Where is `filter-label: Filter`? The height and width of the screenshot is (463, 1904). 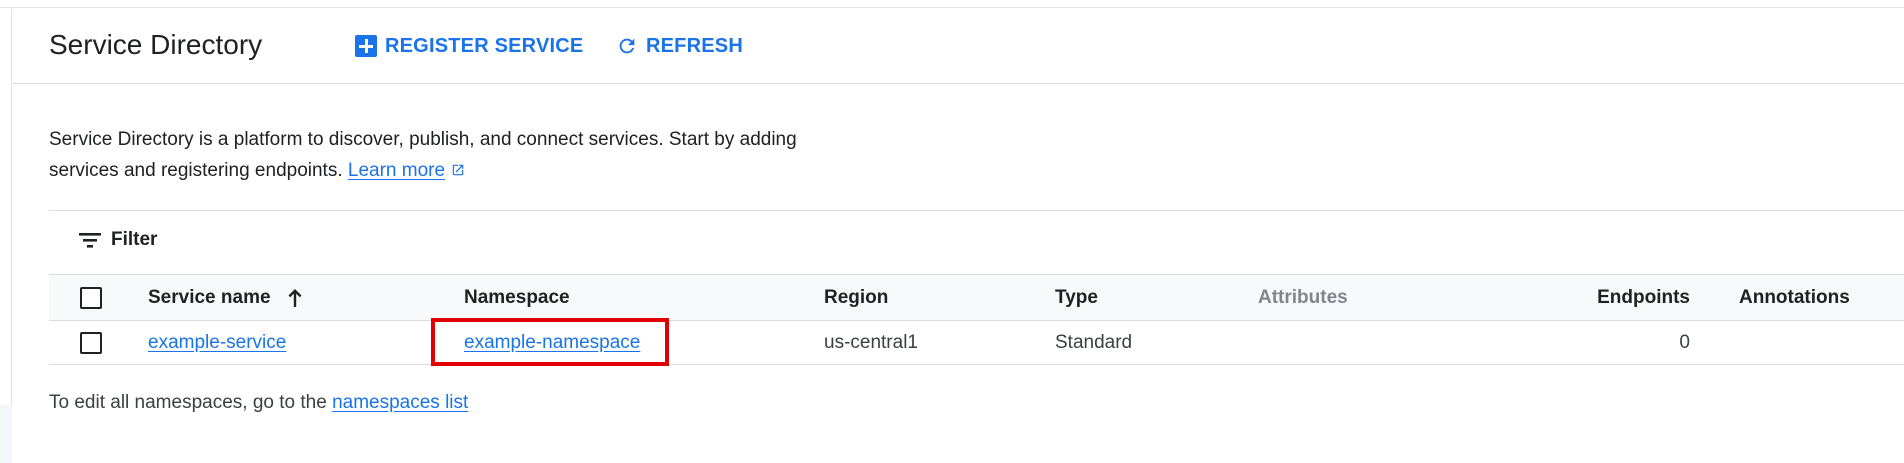
filter-label: Filter is located at coordinates (134, 239).